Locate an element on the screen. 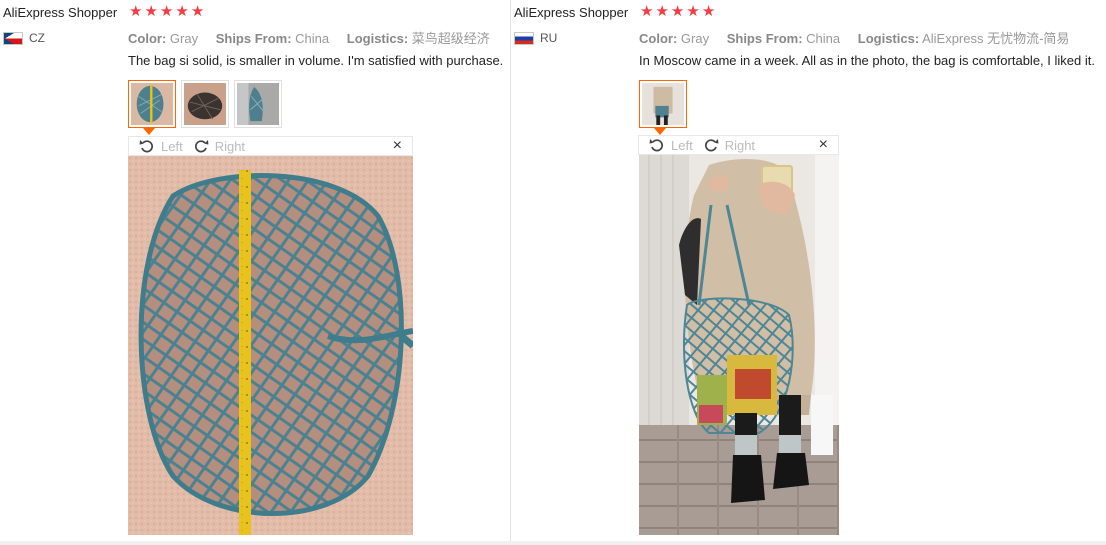 The image size is (1106, 545). review-photo-large is located at coordinates (739, 345).